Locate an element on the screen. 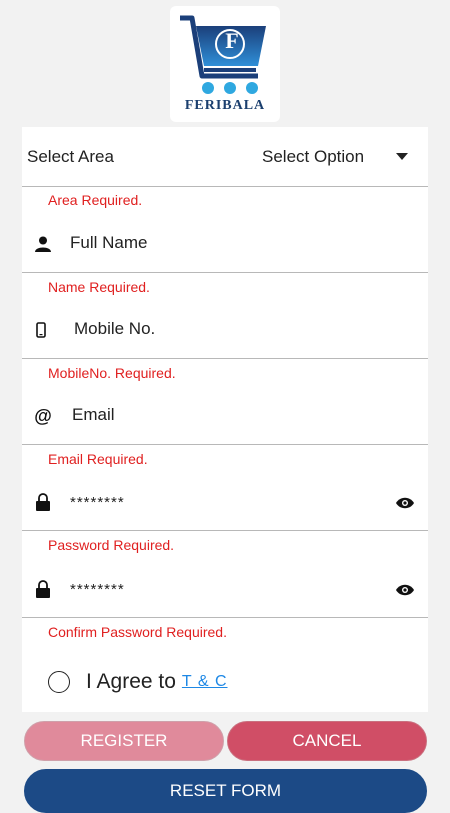 The image size is (450, 813). logo-letter: F is located at coordinates (232, 40).